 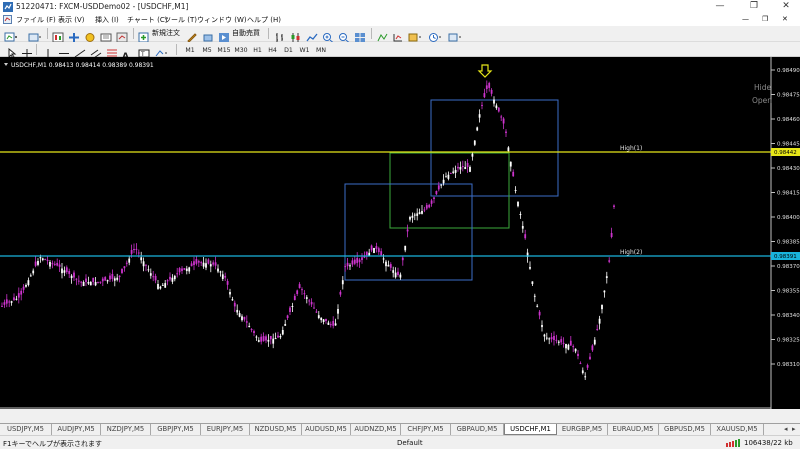 I want to click on chart-tab: AUDJPY,M5, so click(x=76, y=429).